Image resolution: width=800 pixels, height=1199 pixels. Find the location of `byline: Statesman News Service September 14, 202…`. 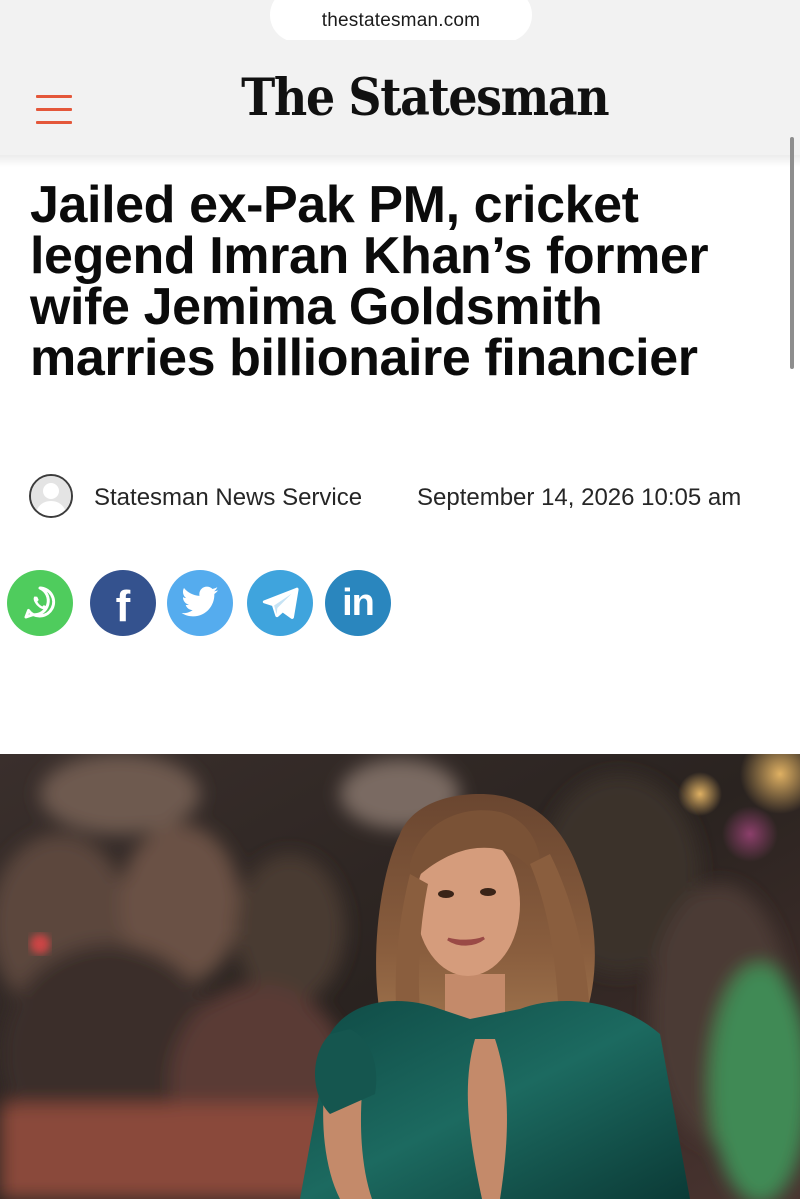

byline: Statesman News Service September 14, 202… is located at coordinates (409, 498).